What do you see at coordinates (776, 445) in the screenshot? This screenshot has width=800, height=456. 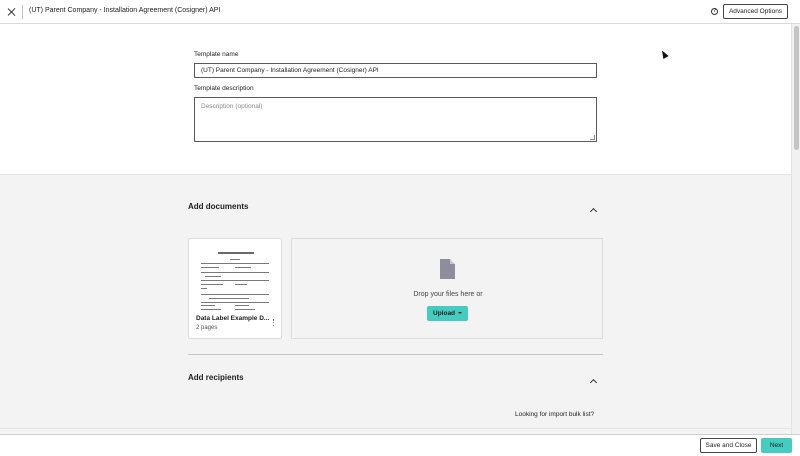 I see `next-button: Next` at bounding box center [776, 445].